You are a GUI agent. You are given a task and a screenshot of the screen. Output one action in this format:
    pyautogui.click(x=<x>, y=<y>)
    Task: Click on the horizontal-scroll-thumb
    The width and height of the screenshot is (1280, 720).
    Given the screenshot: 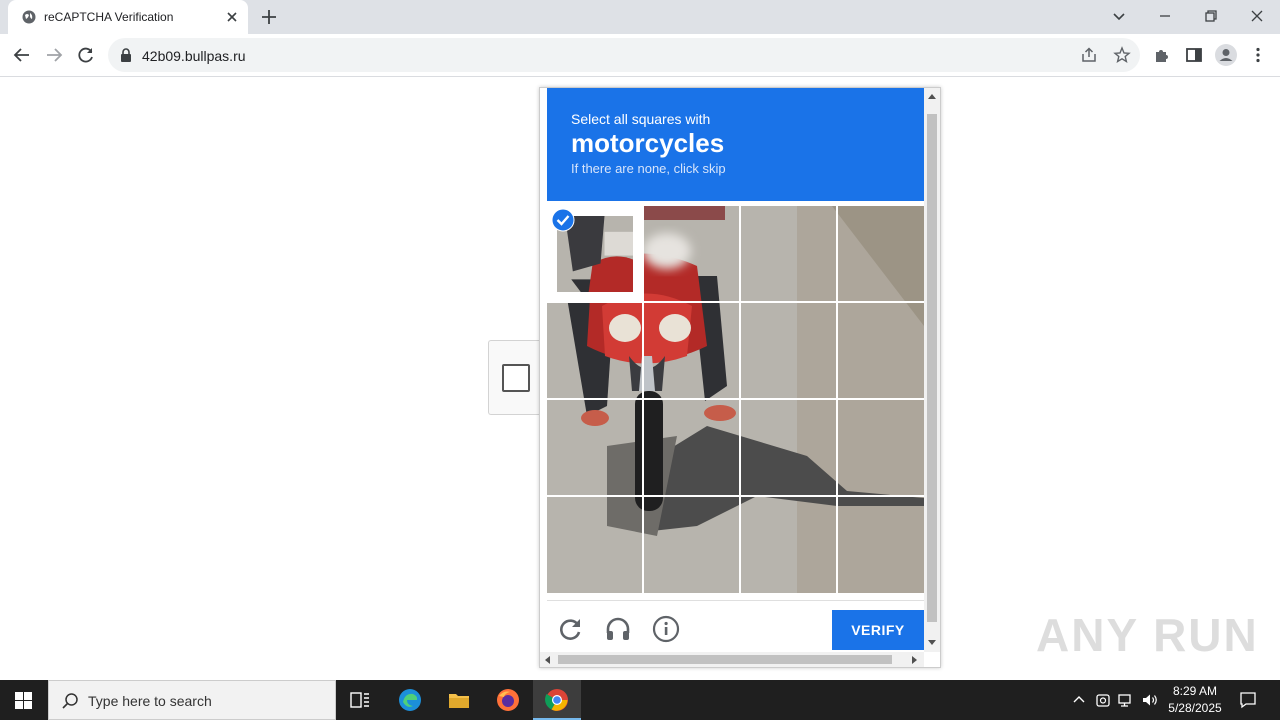 What is the action you would take?
    pyautogui.click(x=725, y=659)
    